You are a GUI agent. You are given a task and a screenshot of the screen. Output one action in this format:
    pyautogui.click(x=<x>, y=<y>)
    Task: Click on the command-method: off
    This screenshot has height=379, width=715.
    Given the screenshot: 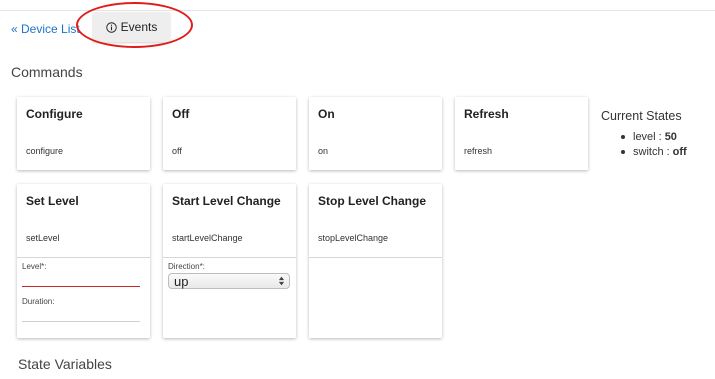 What is the action you would take?
    pyautogui.click(x=177, y=151)
    